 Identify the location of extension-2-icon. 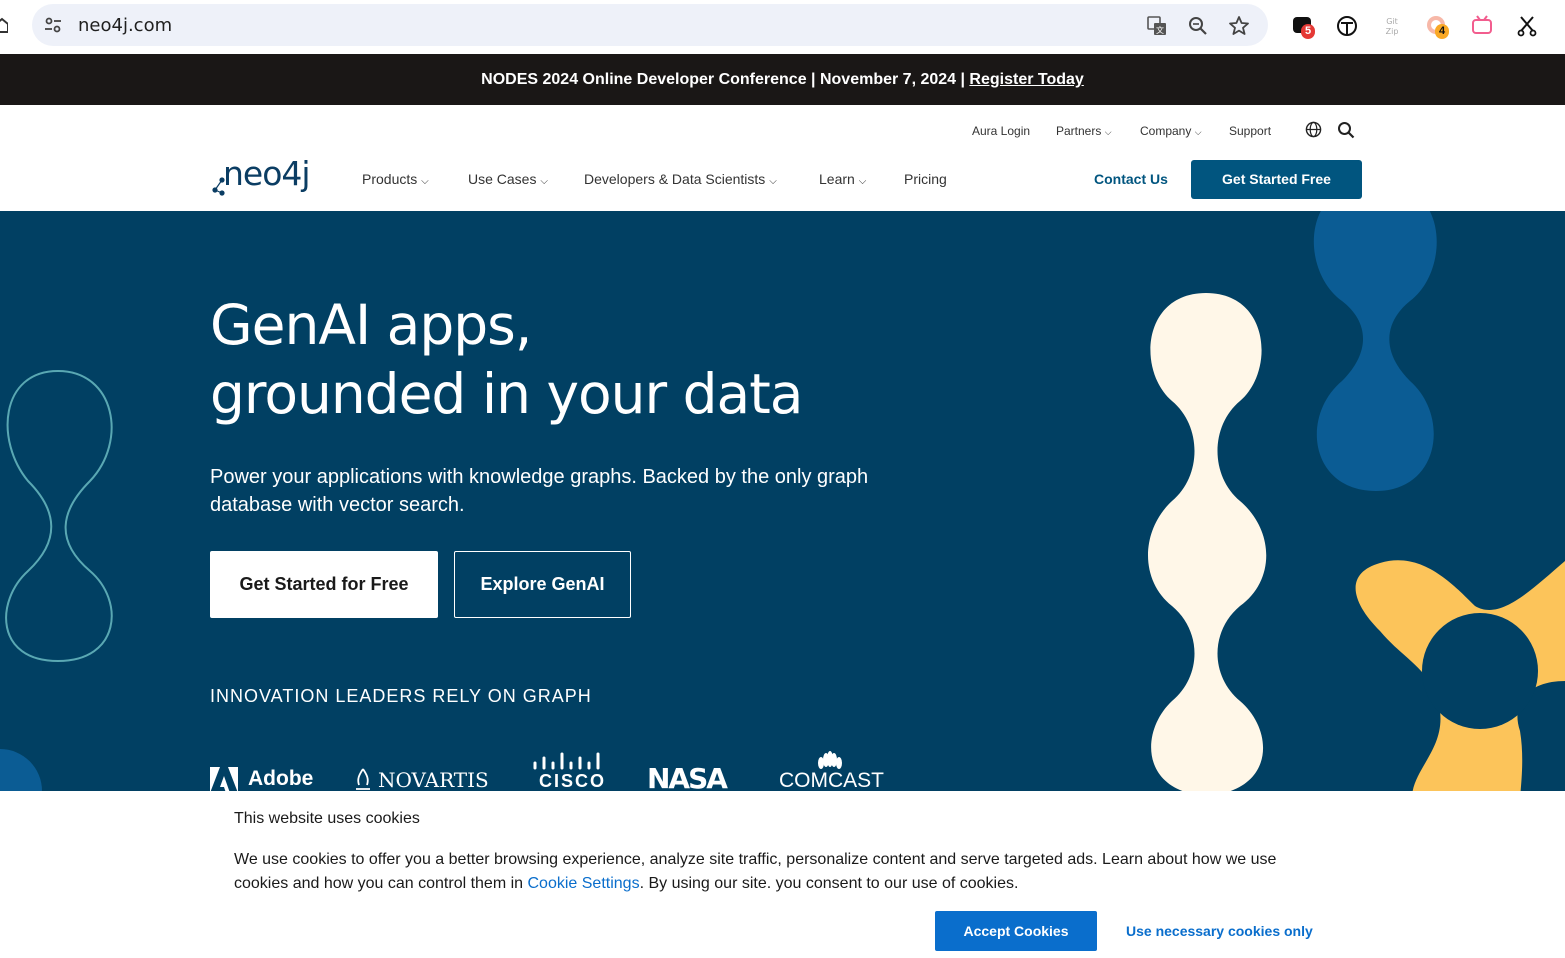
(1347, 26).